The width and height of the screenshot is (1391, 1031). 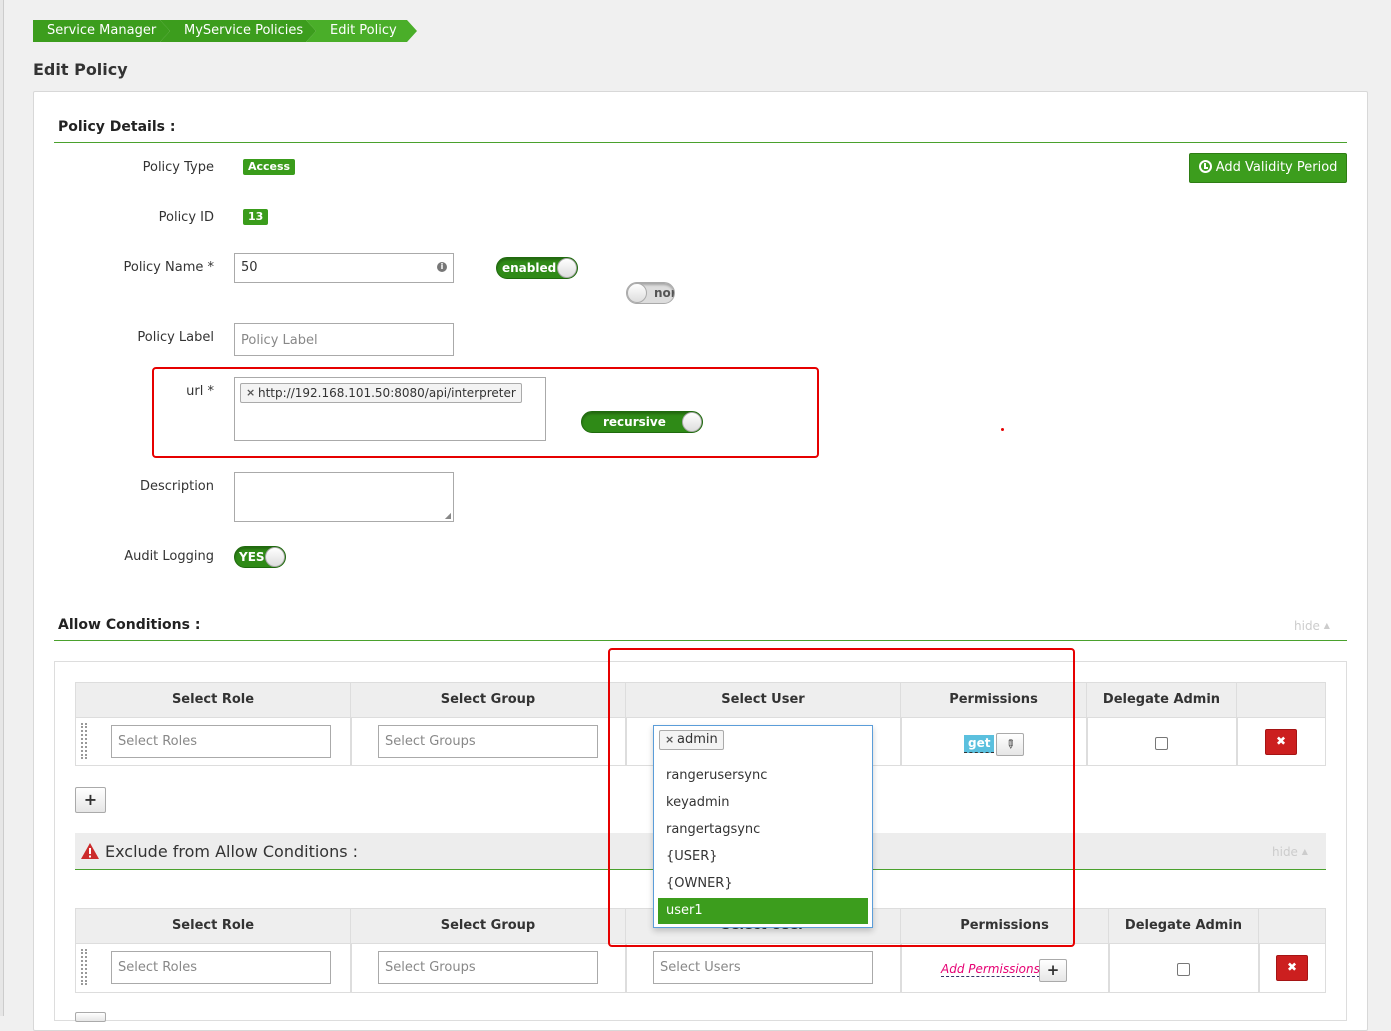 I want to click on audit-logging-toggle: YES, so click(x=260, y=557).